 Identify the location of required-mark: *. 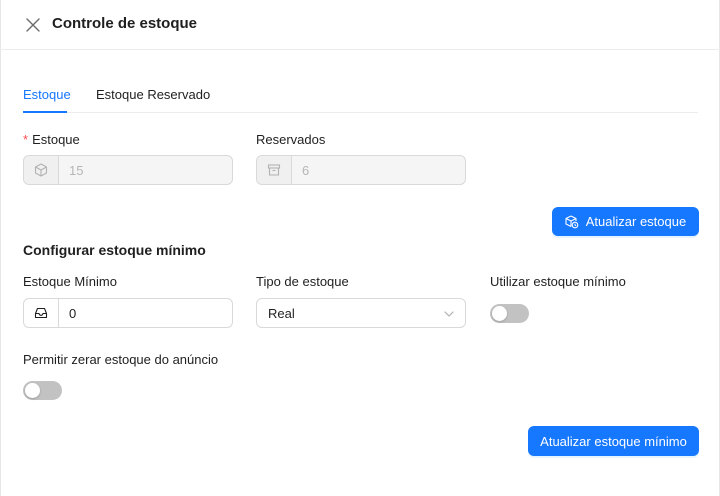
(26, 139).